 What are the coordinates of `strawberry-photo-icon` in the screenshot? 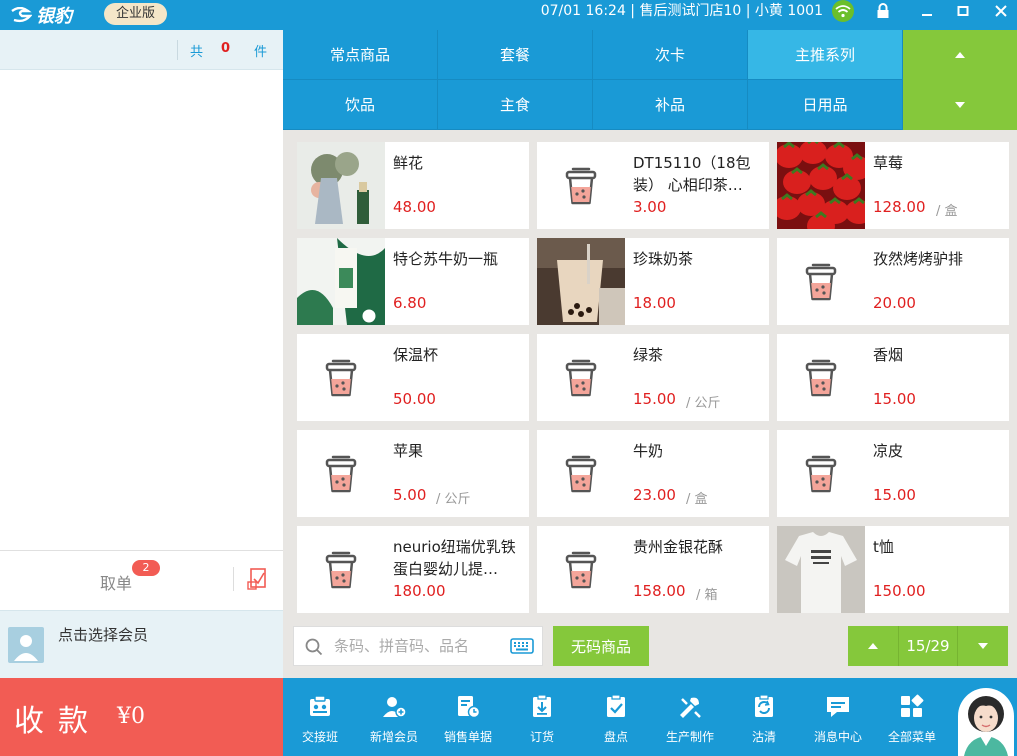 It's located at (821, 185).